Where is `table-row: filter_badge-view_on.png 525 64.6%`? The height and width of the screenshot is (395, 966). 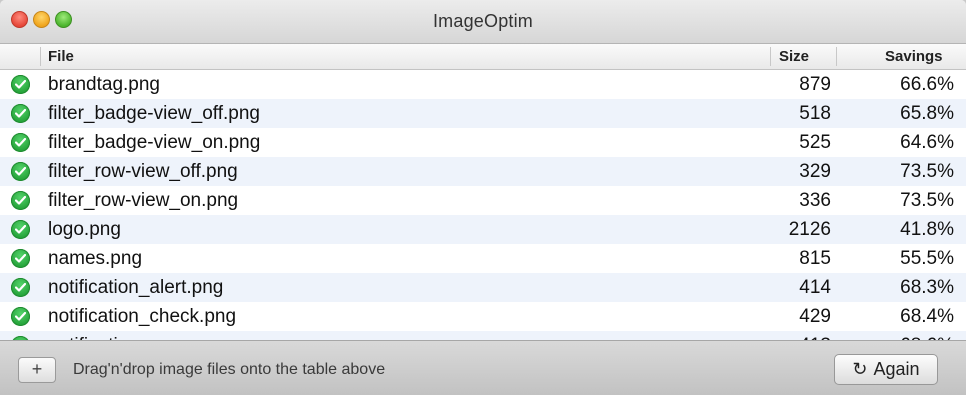 table-row: filter_badge-view_on.png 525 64.6% is located at coordinates (483, 142).